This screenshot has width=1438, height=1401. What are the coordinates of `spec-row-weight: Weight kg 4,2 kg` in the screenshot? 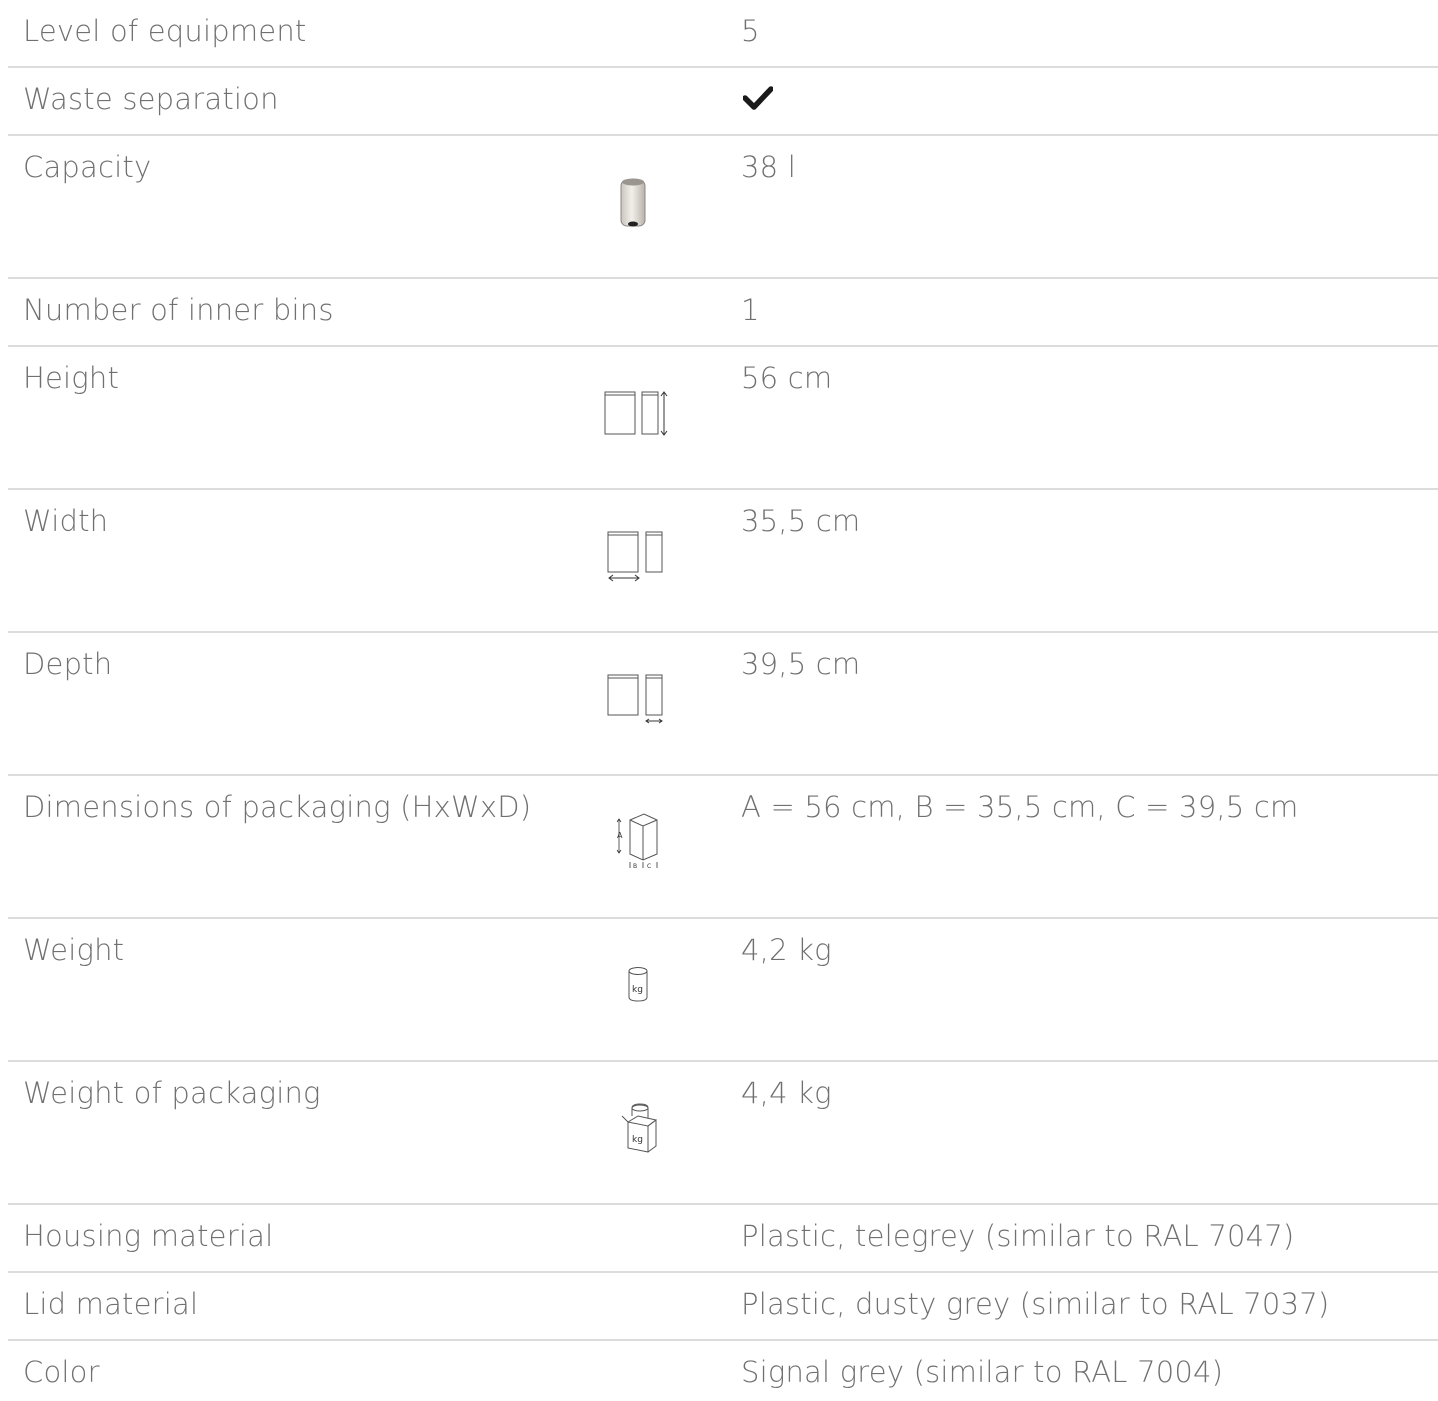 It's located at (723, 990).